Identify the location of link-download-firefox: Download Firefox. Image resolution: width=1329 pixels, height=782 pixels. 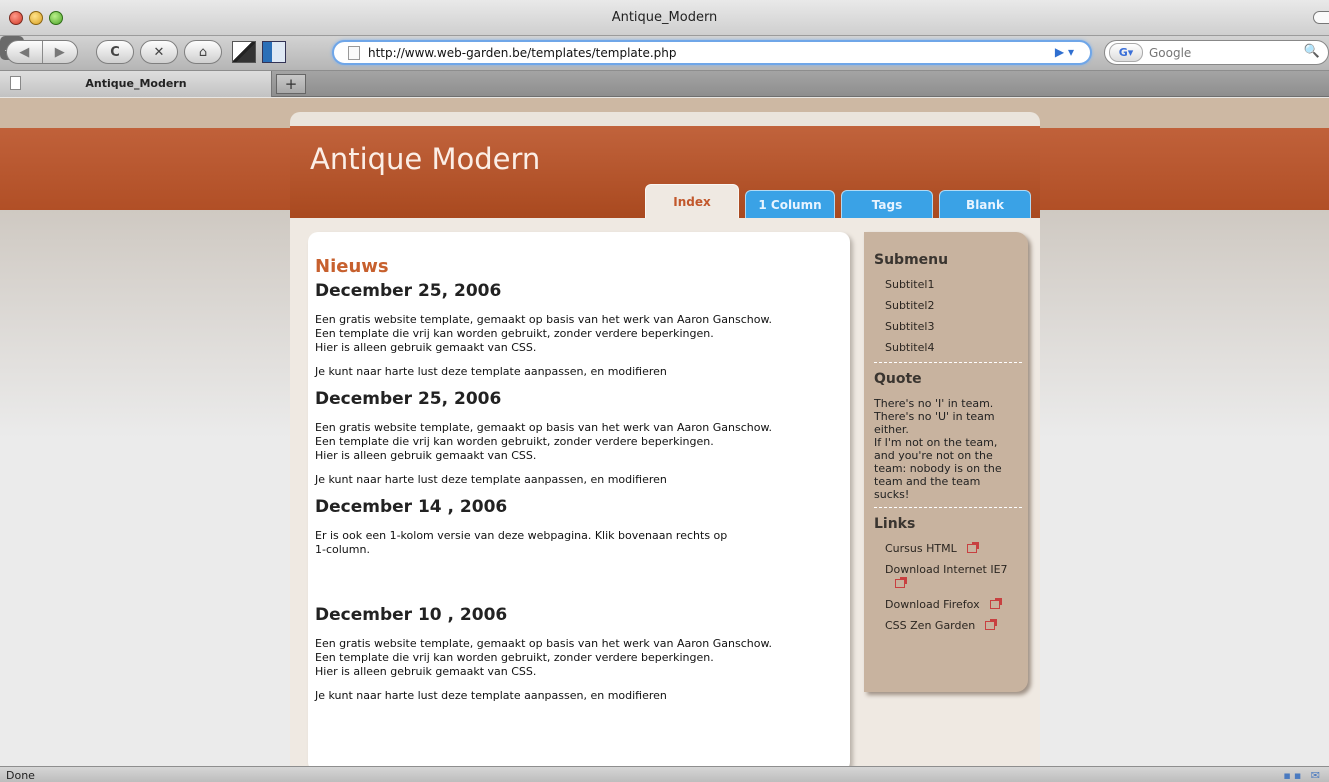
(953, 605).